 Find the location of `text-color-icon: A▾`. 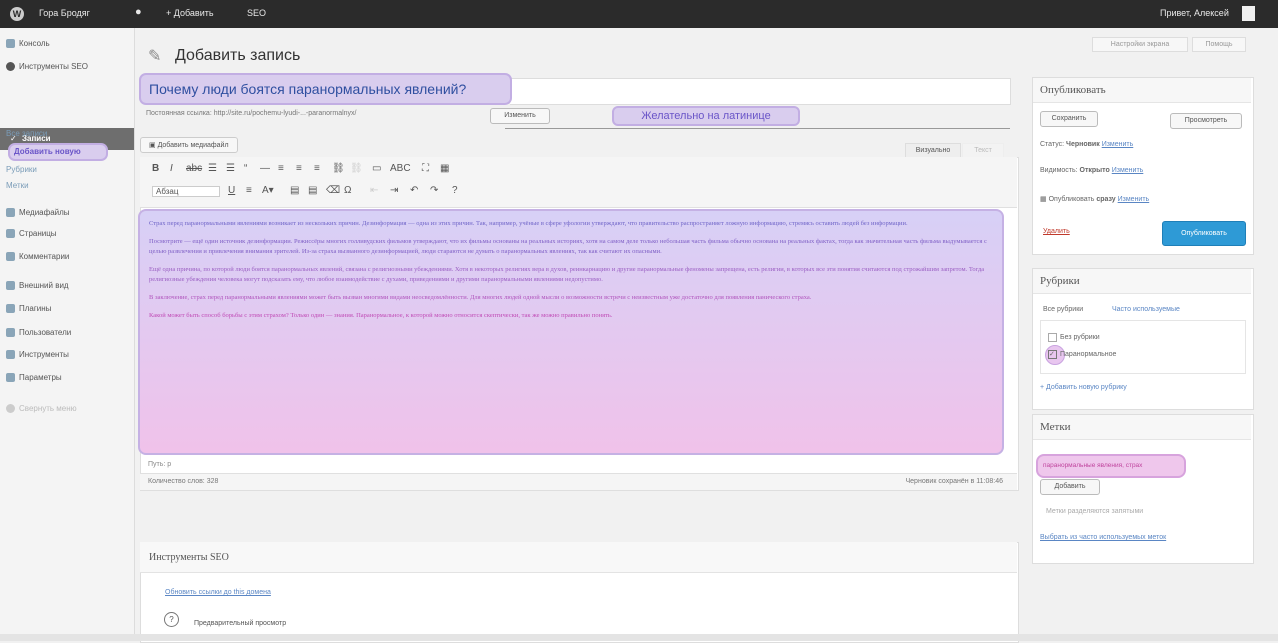

text-color-icon: A▾ is located at coordinates (268, 190).